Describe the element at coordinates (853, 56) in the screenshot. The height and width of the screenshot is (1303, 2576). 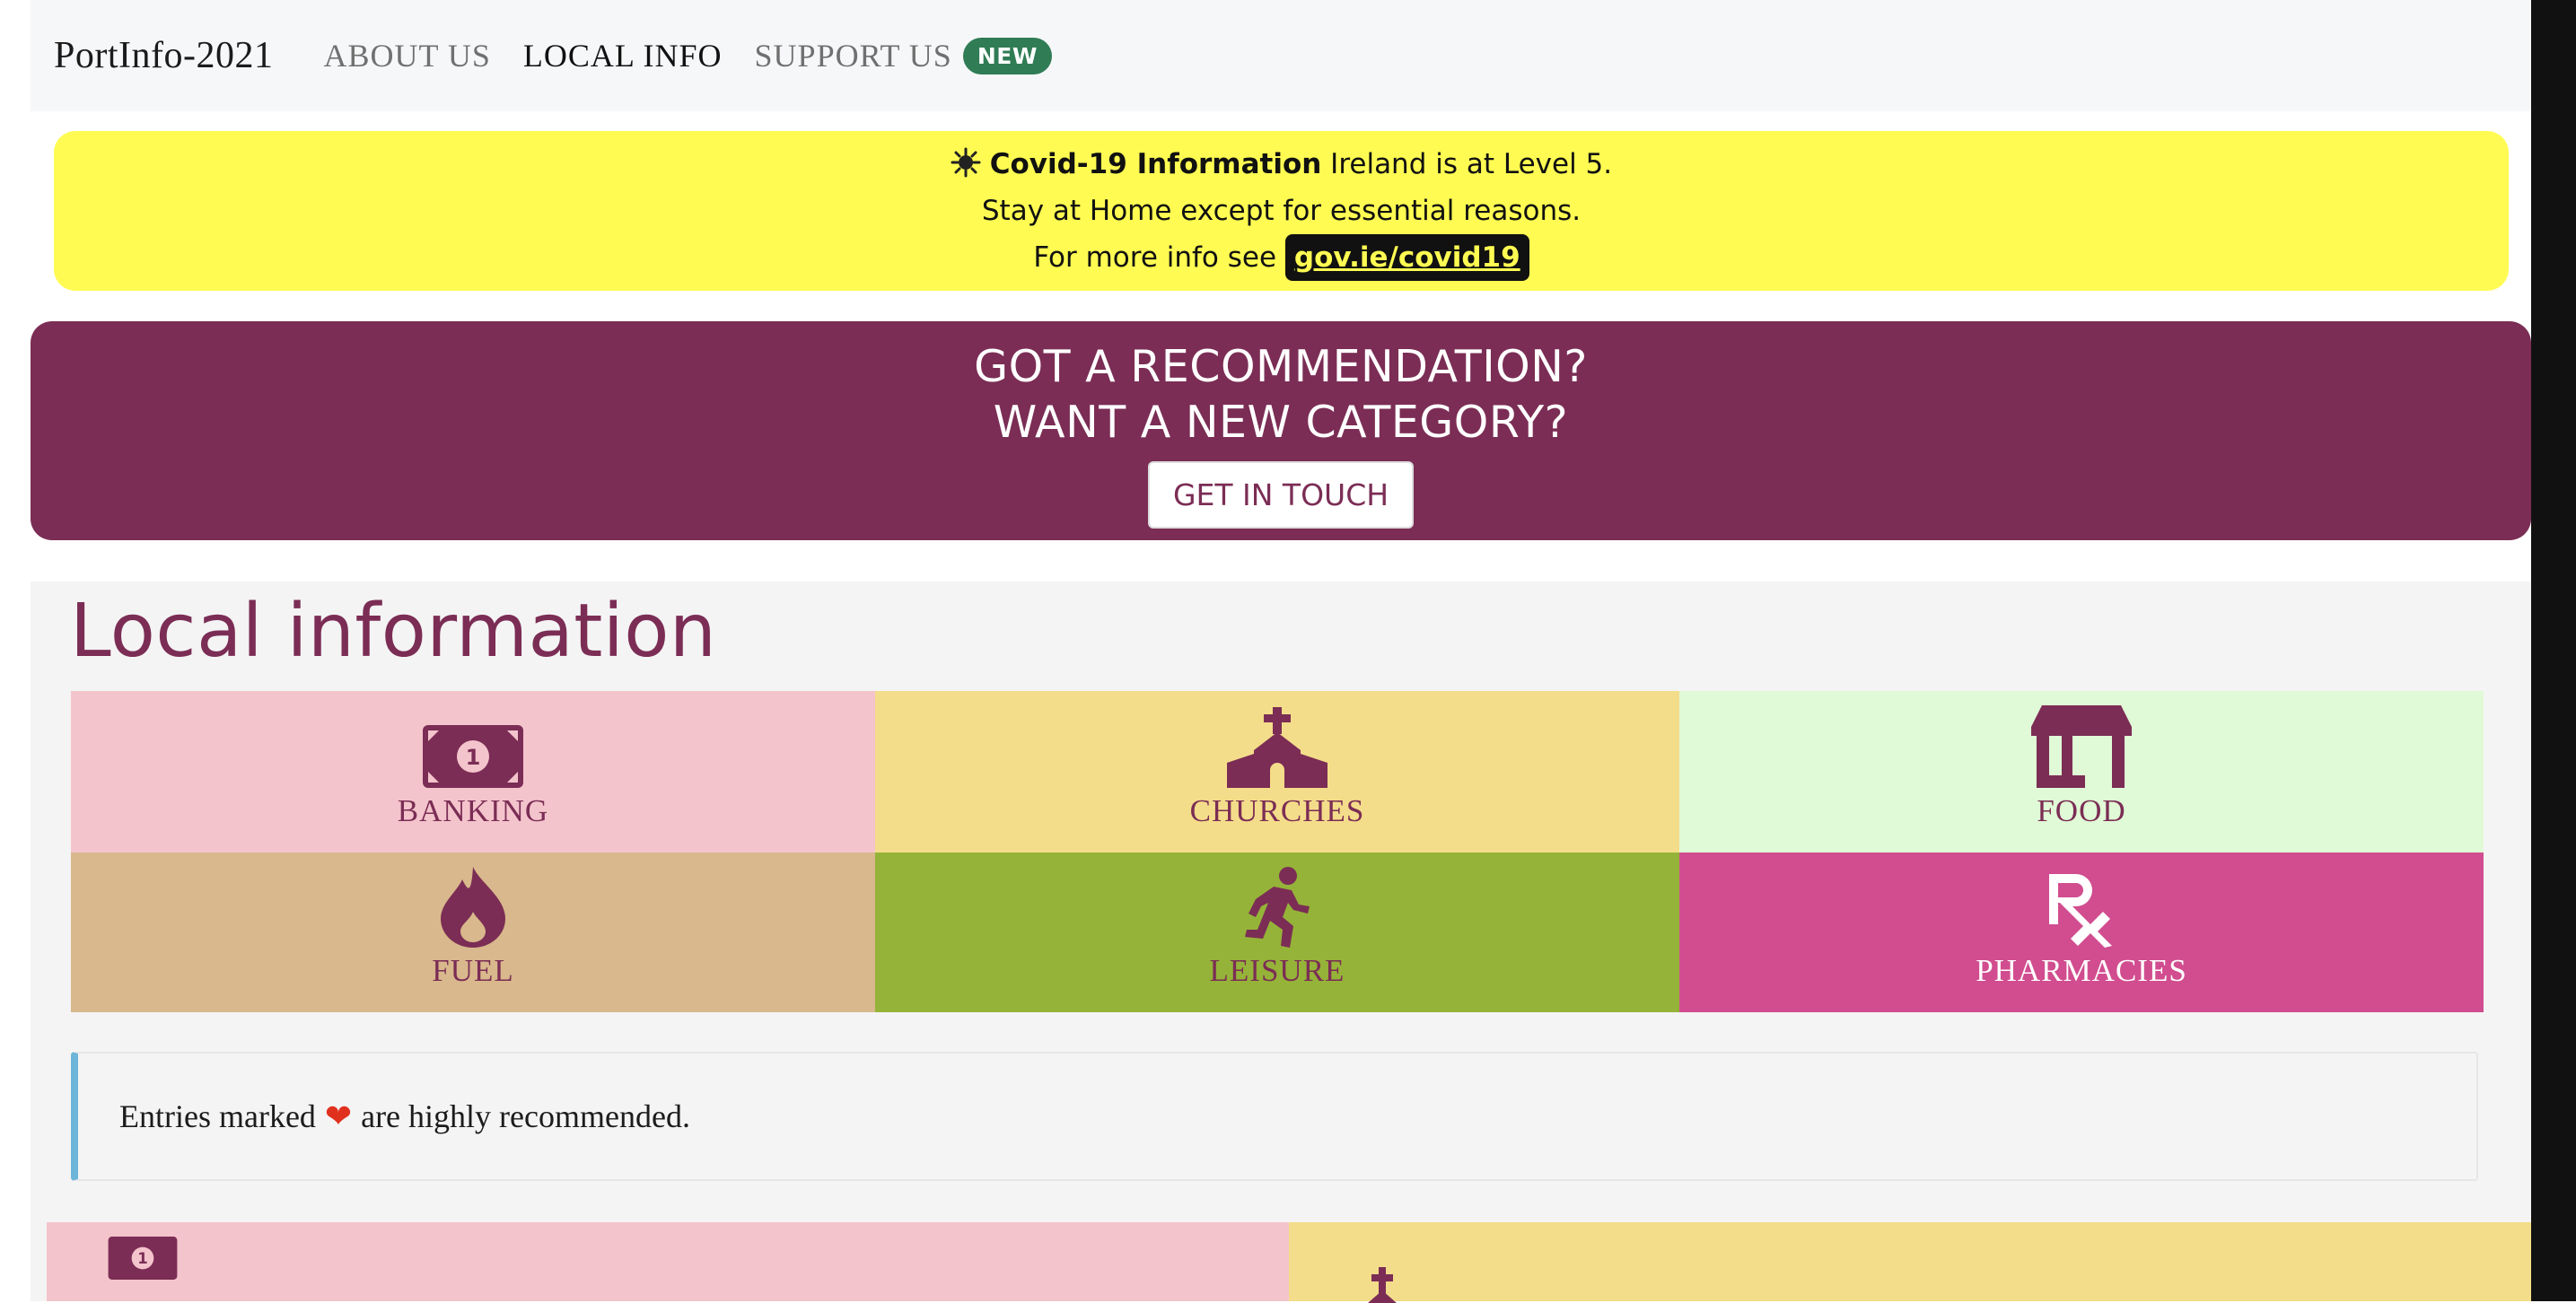
I see `nav-support-us-label: SUPPORT US` at that location.